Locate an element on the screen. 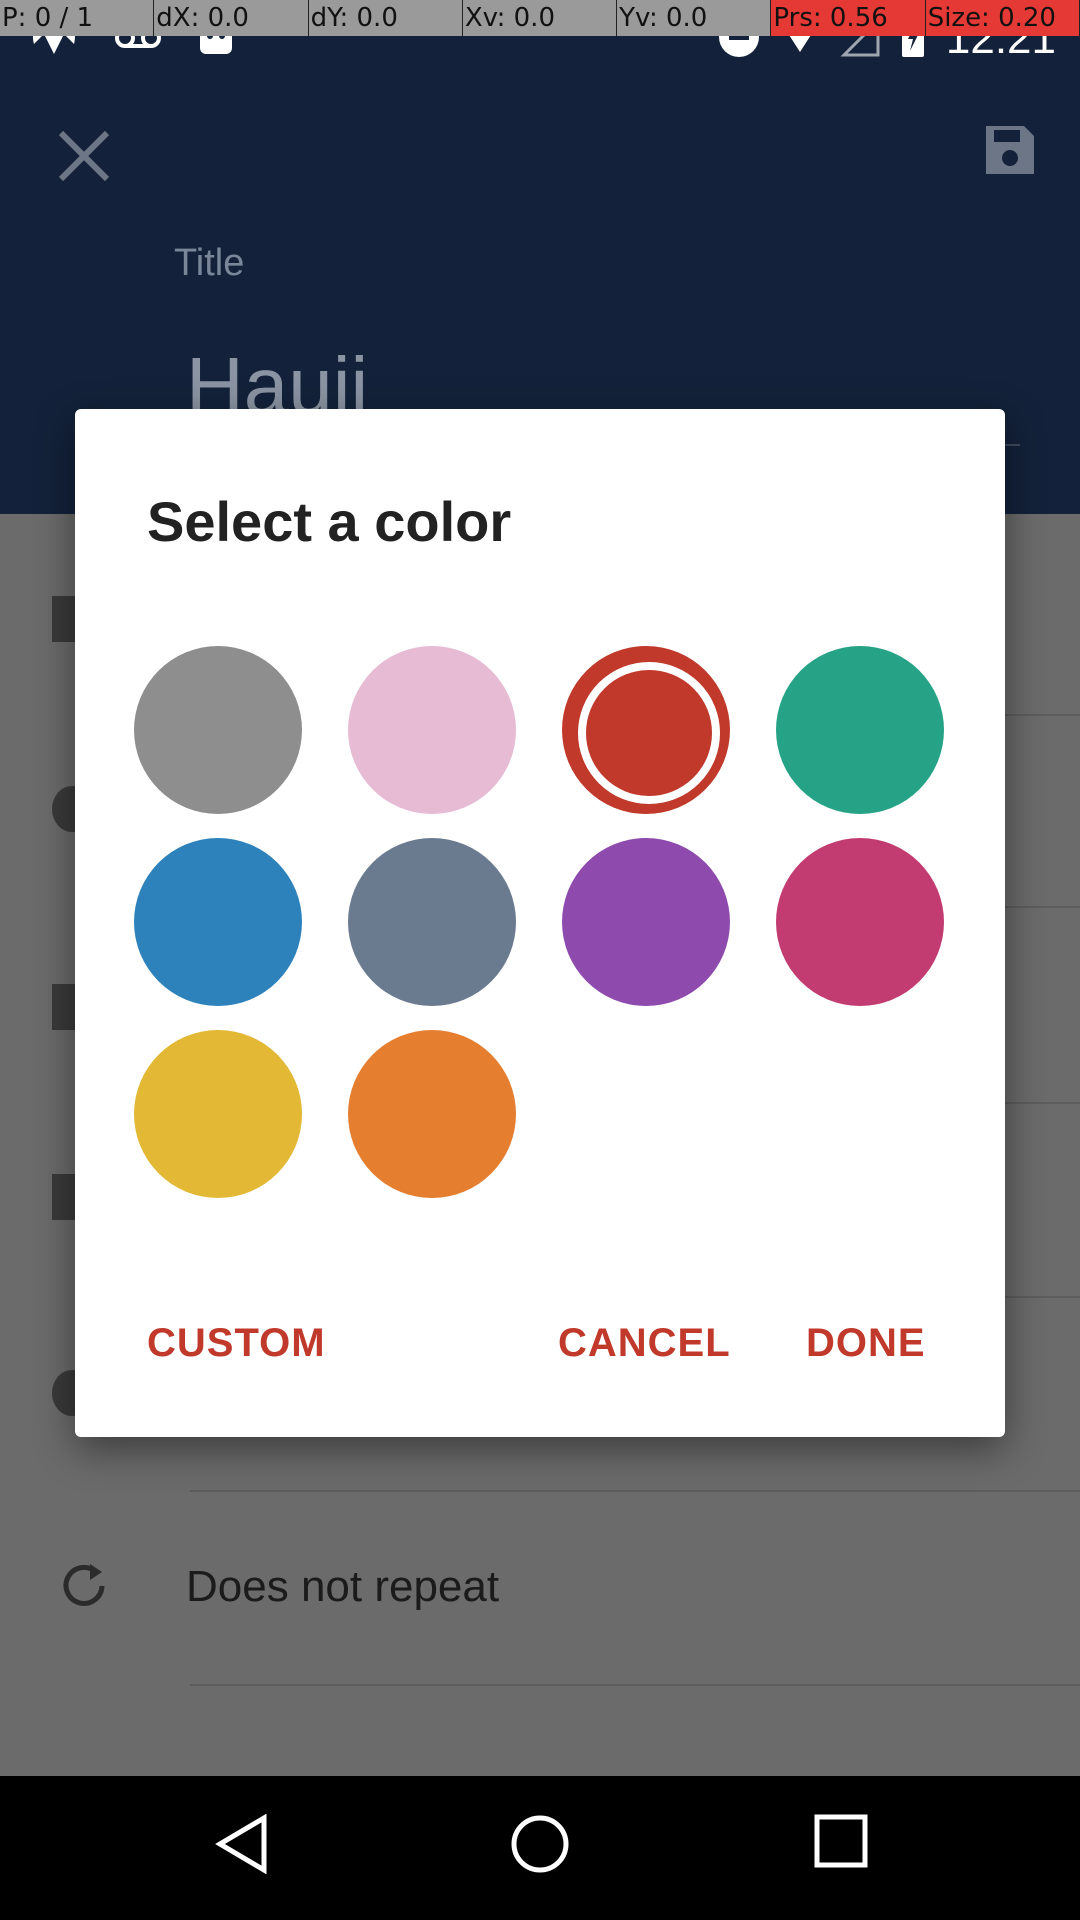 The width and height of the screenshot is (1080, 1920). color-swatch-blue is located at coordinates (218, 922).